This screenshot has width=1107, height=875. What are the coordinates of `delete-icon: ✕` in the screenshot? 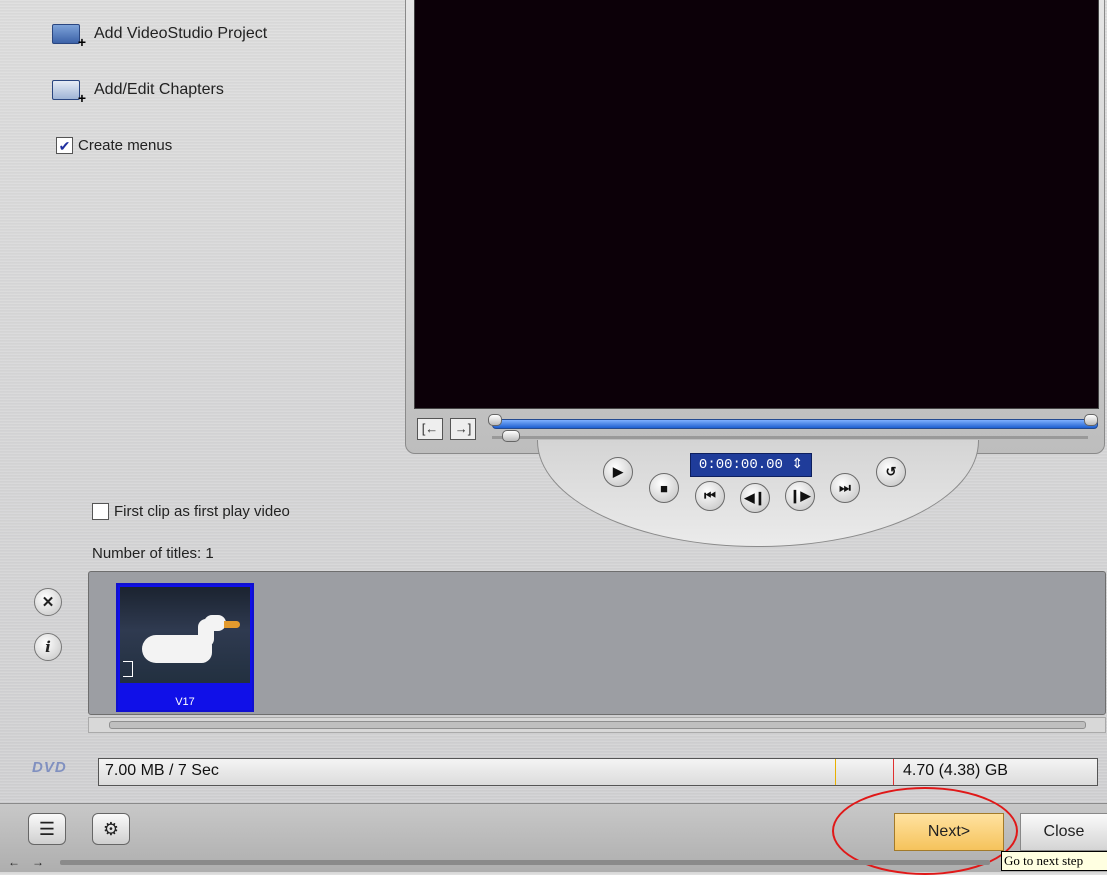 It's located at (48, 602).